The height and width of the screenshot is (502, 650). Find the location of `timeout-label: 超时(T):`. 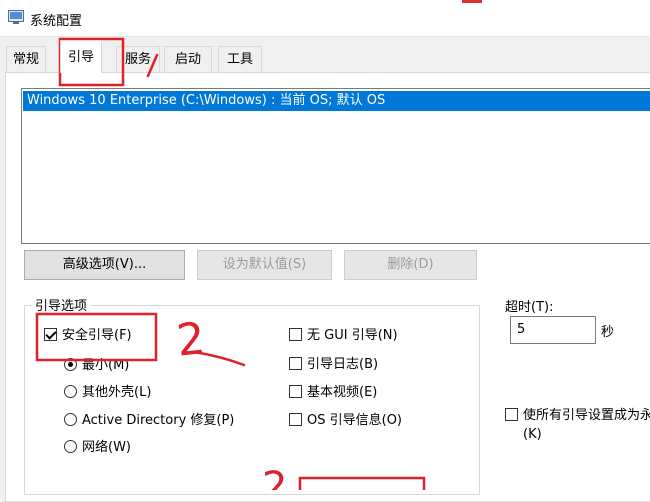

timeout-label: 超时(T): is located at coordinates (529, 307).